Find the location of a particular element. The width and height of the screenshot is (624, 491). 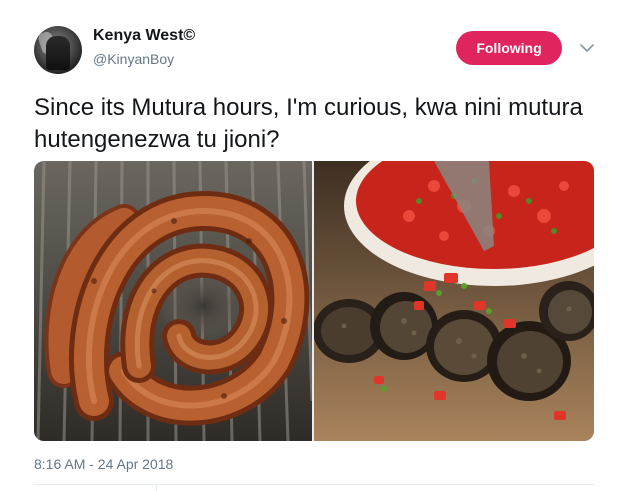

stats-separator is located at coordinates (156, 487).